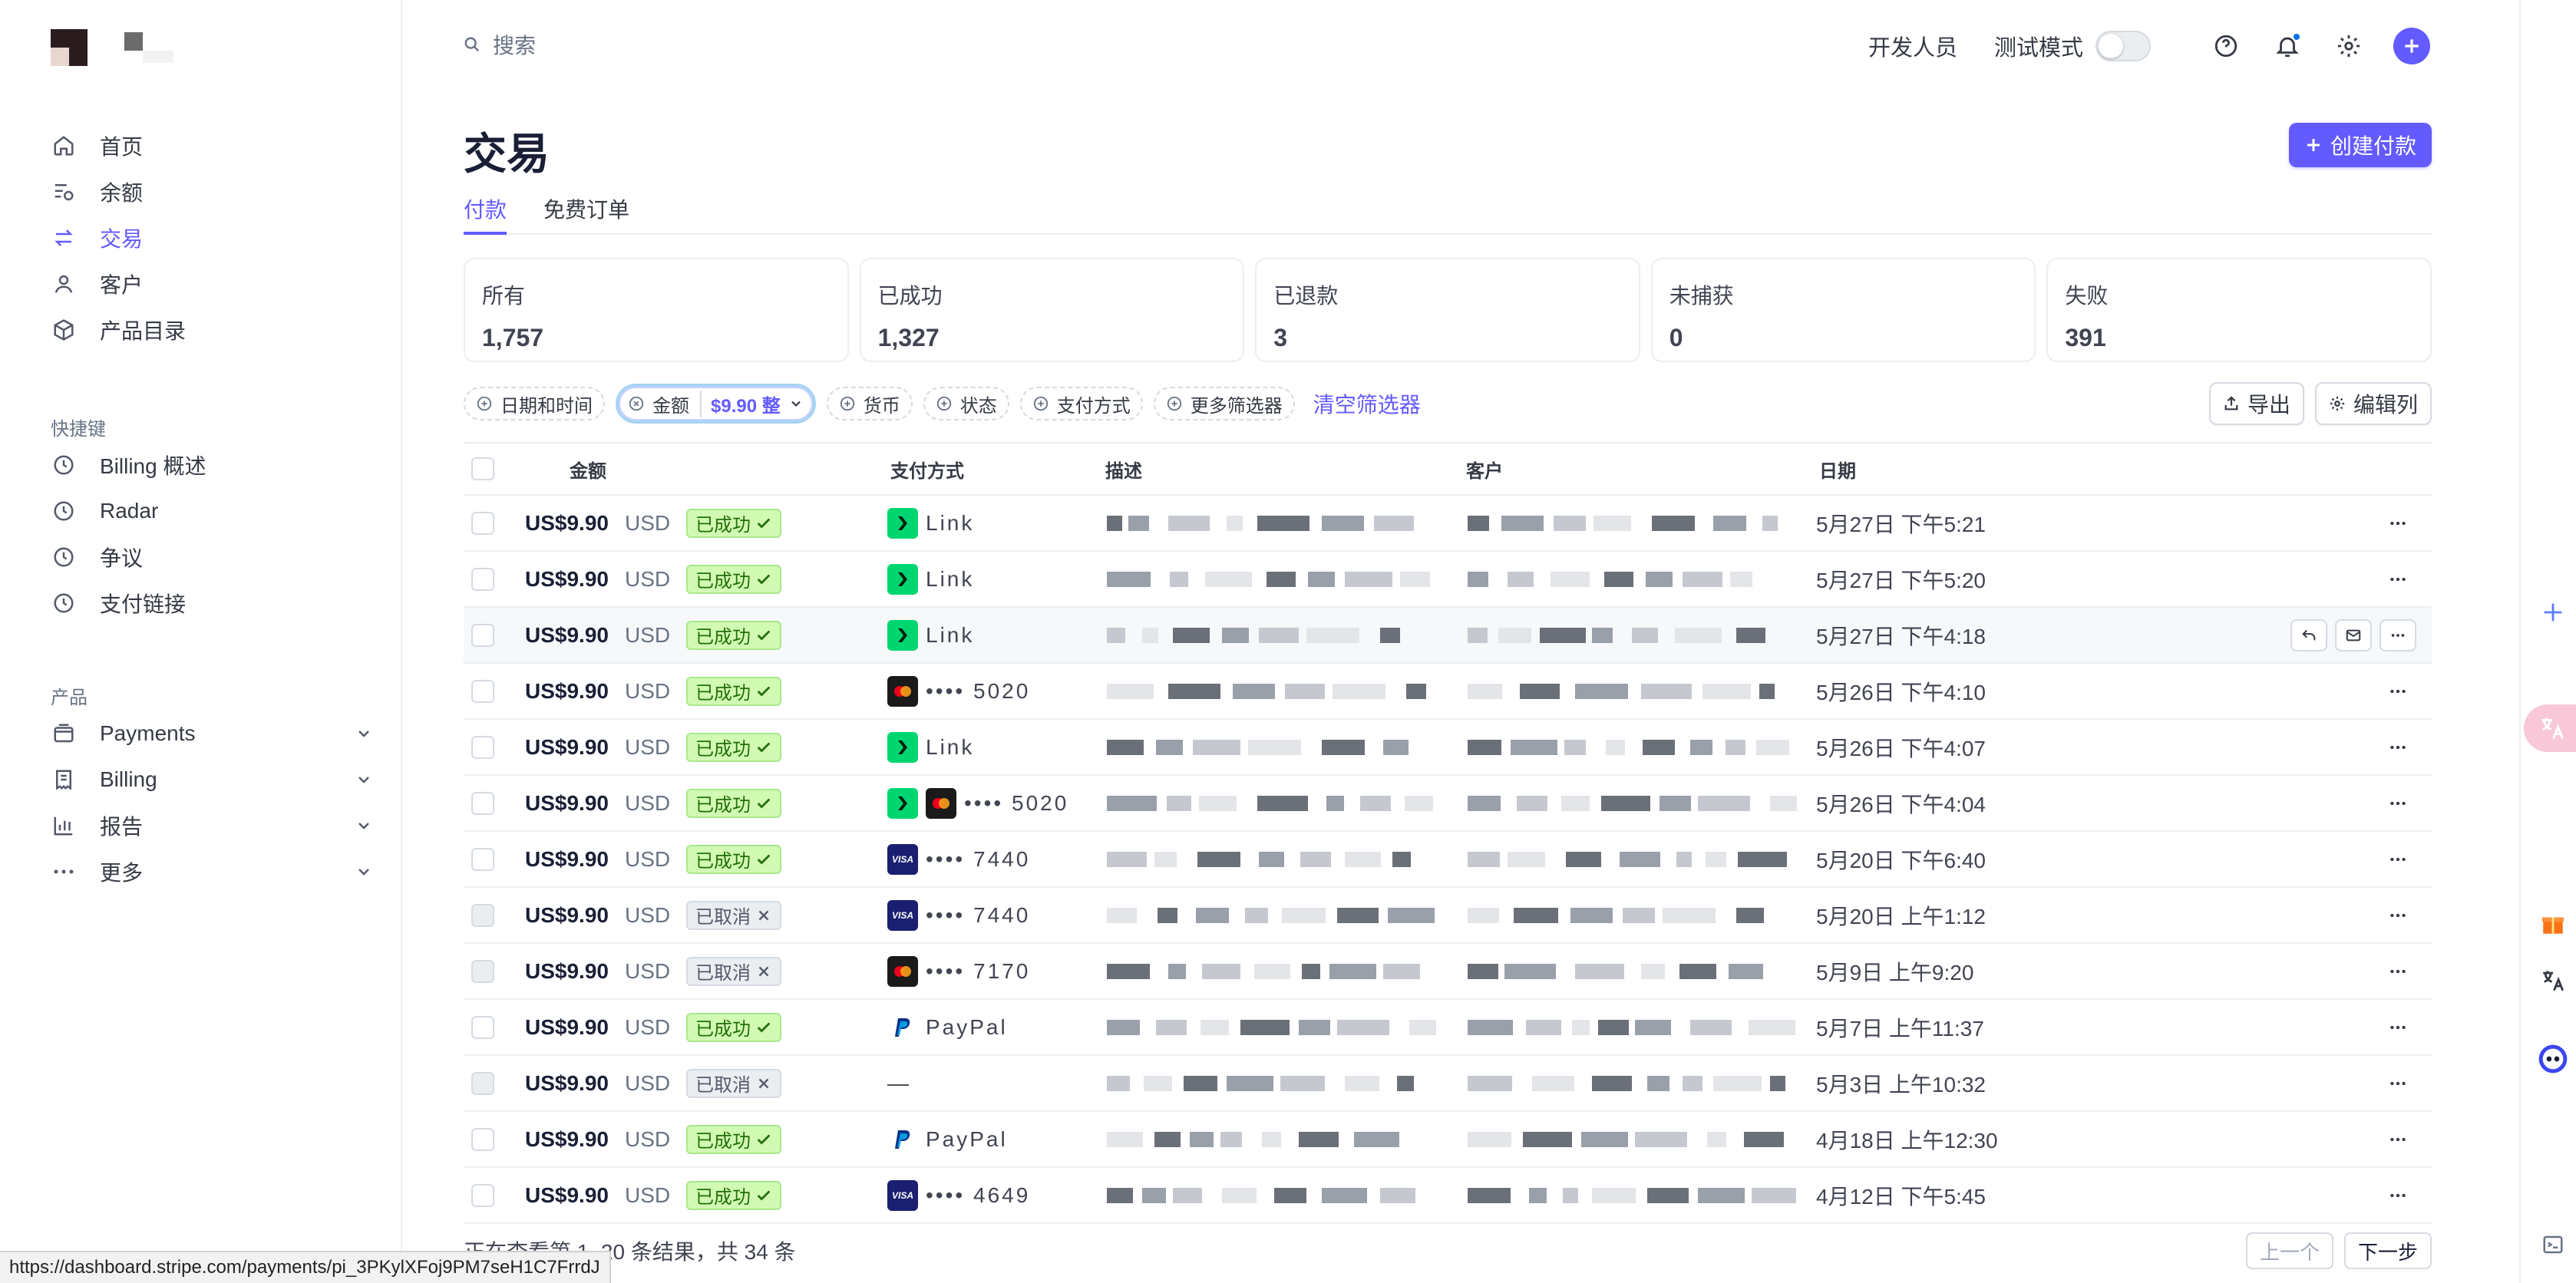  I want to click on header-description: 描述, so click(1285, 470).